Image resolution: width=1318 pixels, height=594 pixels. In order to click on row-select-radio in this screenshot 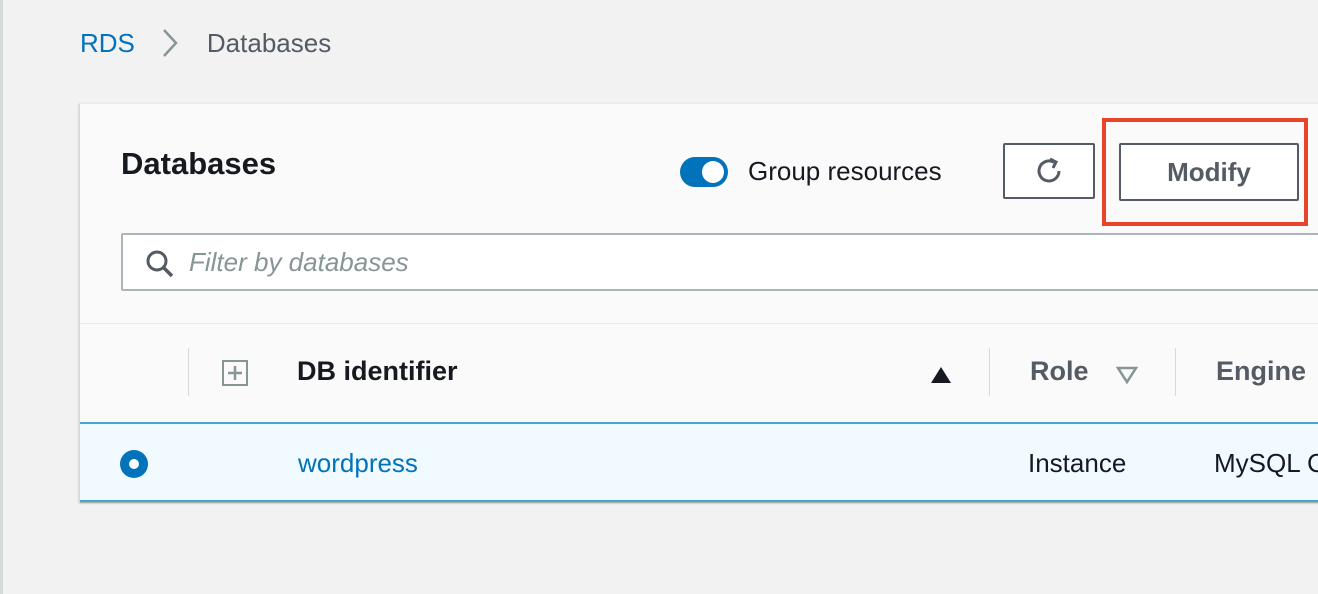, I will do `click(134, 464)`.